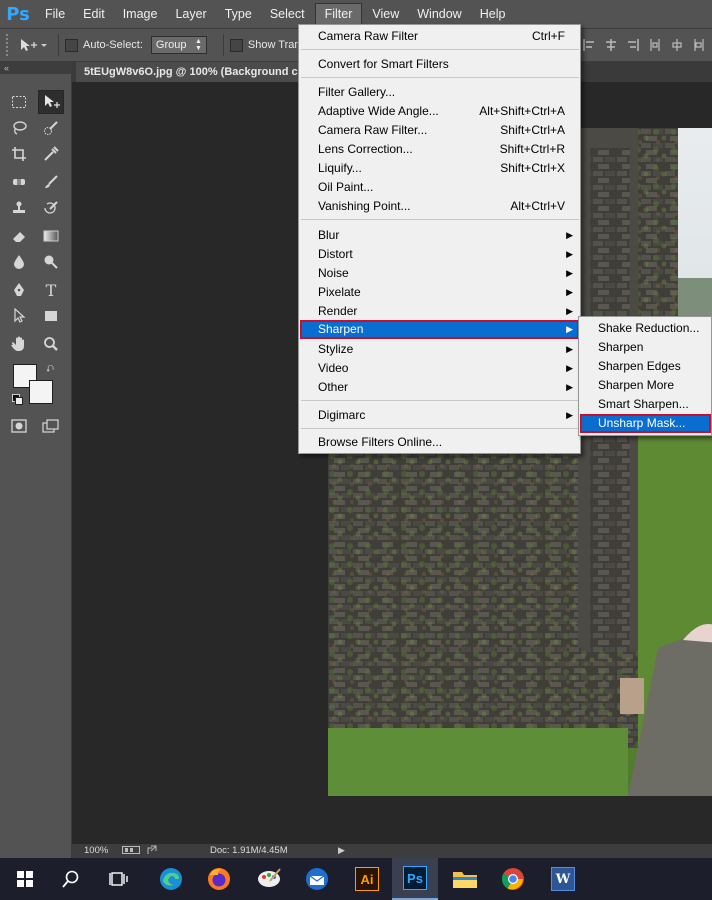  What do you see at coordinates (19, 316) in the screenshot?
I see `path-selection-tool-icon` at bounding box center [19, 316].